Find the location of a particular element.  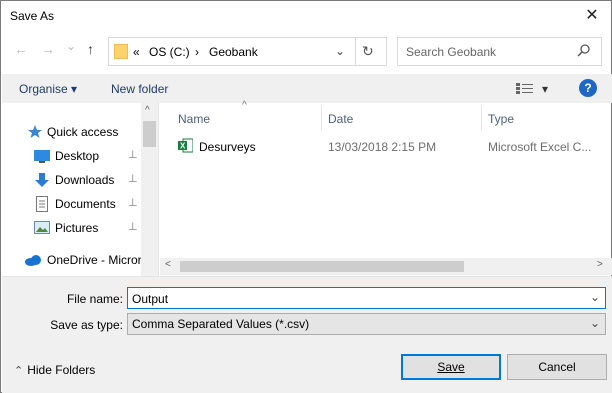

refresh-icon: ↻ is located at coordinates (368, 51).